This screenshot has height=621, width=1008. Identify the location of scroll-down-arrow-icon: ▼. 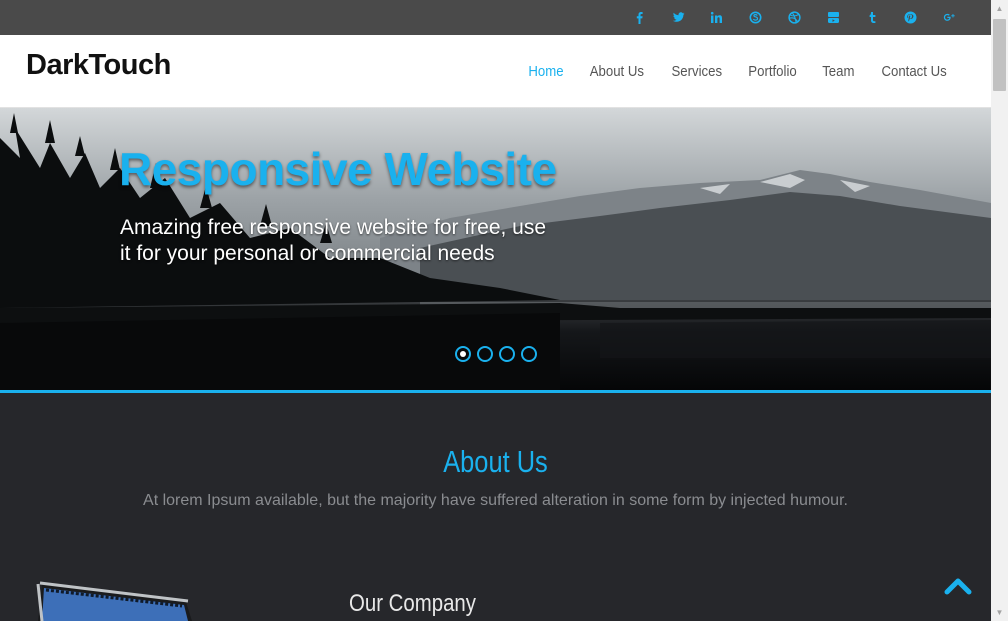
(999, 612).